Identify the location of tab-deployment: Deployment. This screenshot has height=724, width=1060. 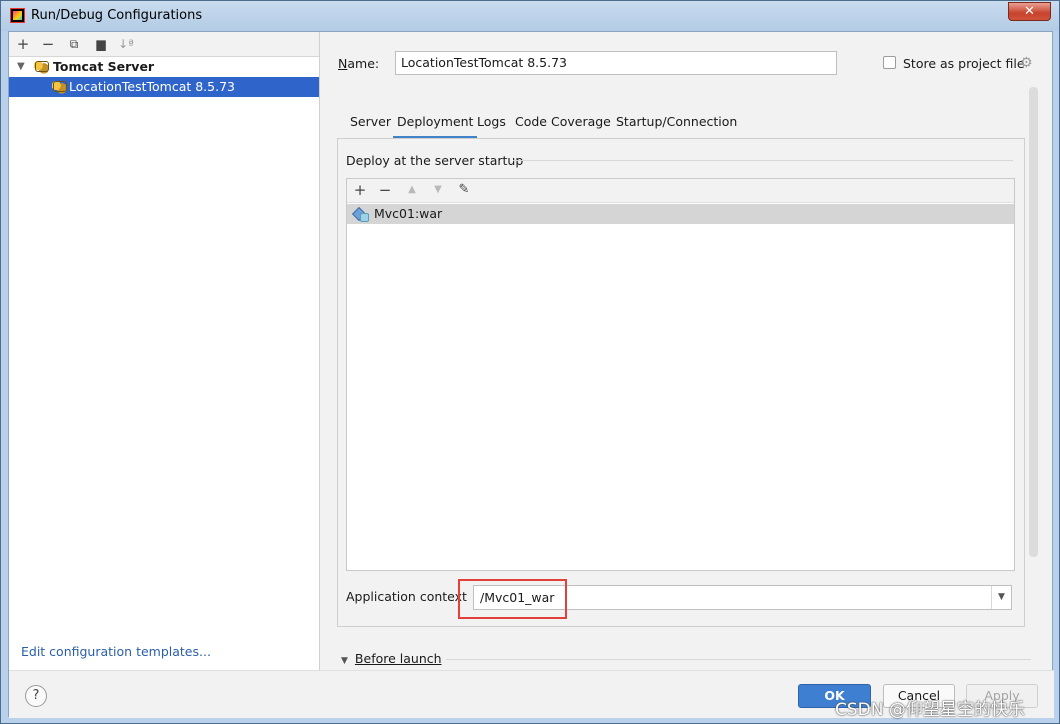
(435, 126).